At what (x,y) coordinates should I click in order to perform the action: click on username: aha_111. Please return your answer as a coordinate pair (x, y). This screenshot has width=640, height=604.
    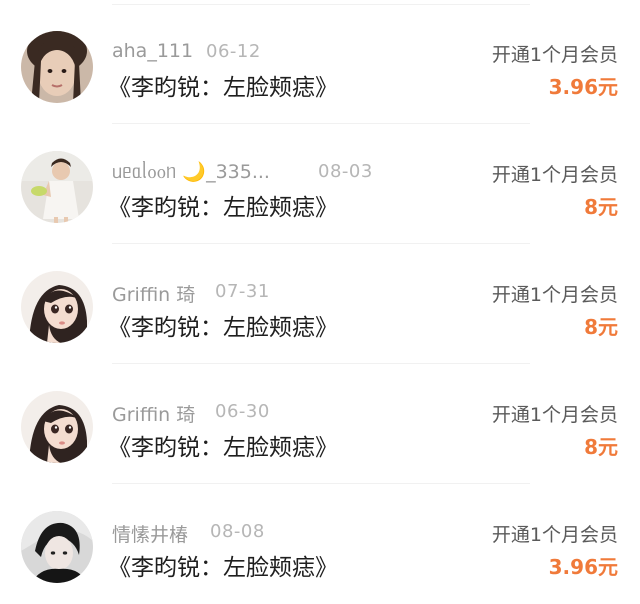
    Looking at the image, I should click on (152, 51).